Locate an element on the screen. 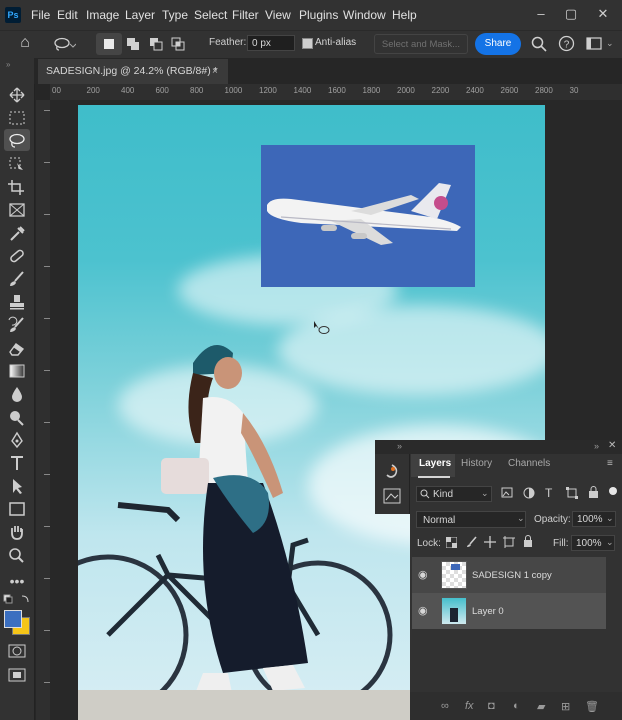 Image resolution: width=622 pixels, height=720 pixels. kind-dropdown-icon: ⌄ is located at coordinates (485, 493).